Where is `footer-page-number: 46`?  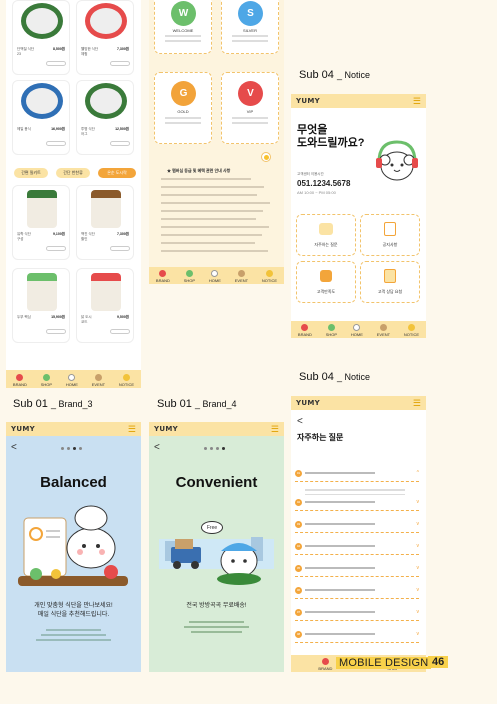 footer-page-number: 46 is located at coordinates (438, 662).